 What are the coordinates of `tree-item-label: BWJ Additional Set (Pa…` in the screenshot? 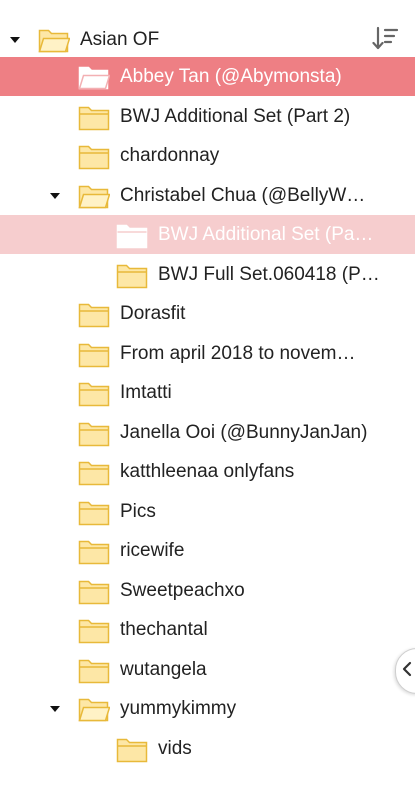 It's located at (266, 234).